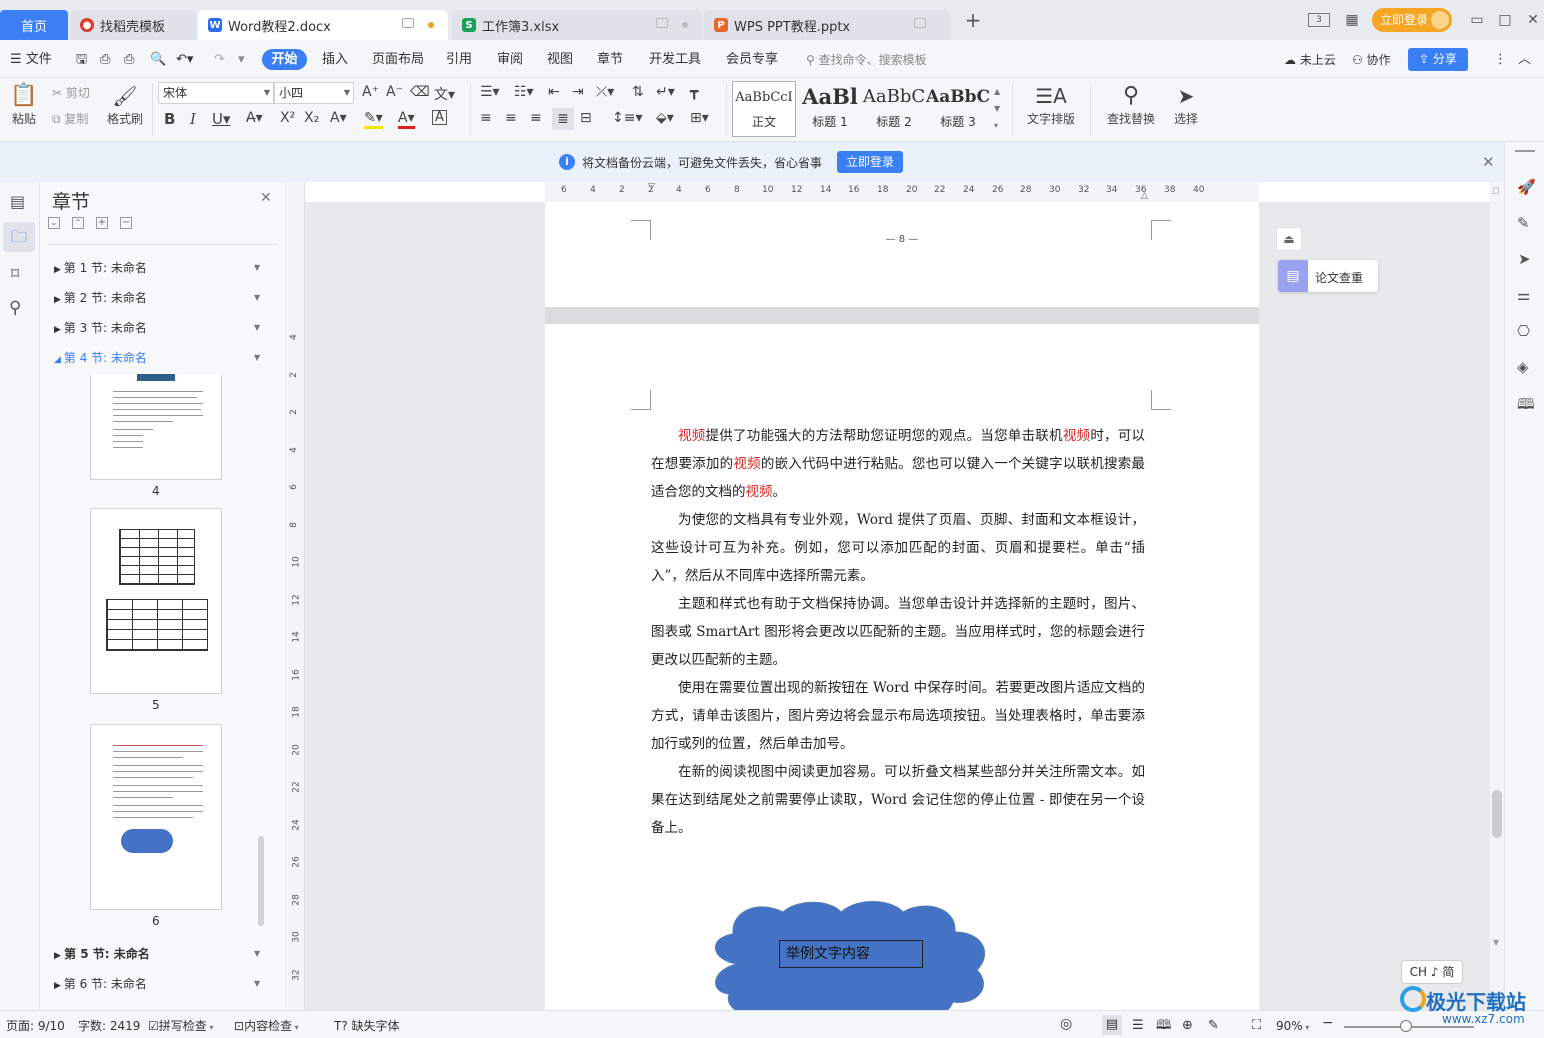  I want to click on image-tools-icon: ⎔, so click(1523, 331).